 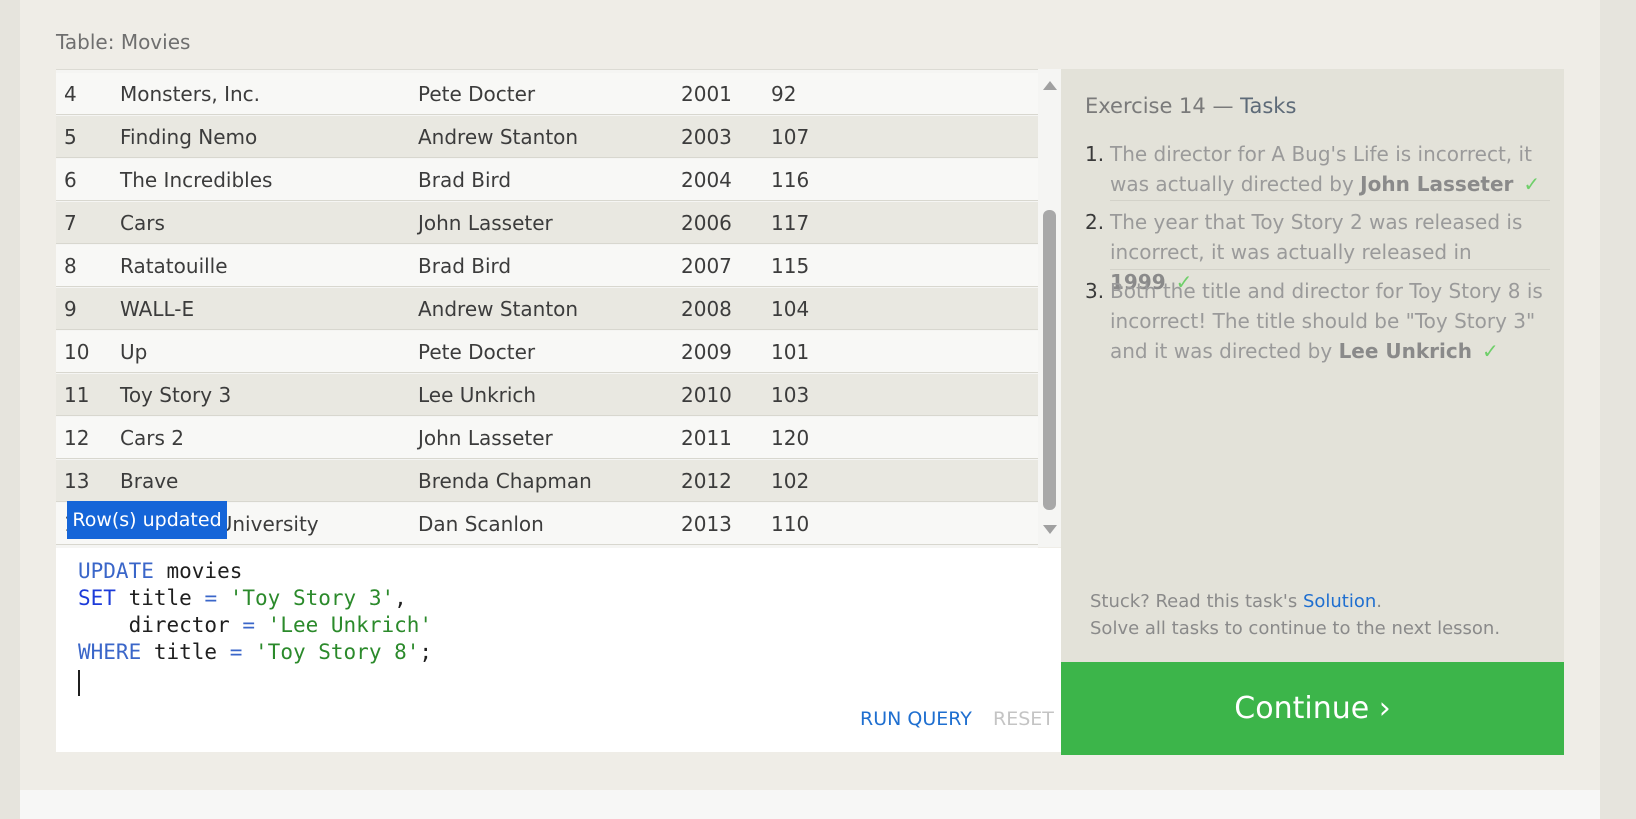 What do you see at coordinates (706, 223) in the screenshot?
I see `cell-year: 2006` at bounding box center [706, 223].